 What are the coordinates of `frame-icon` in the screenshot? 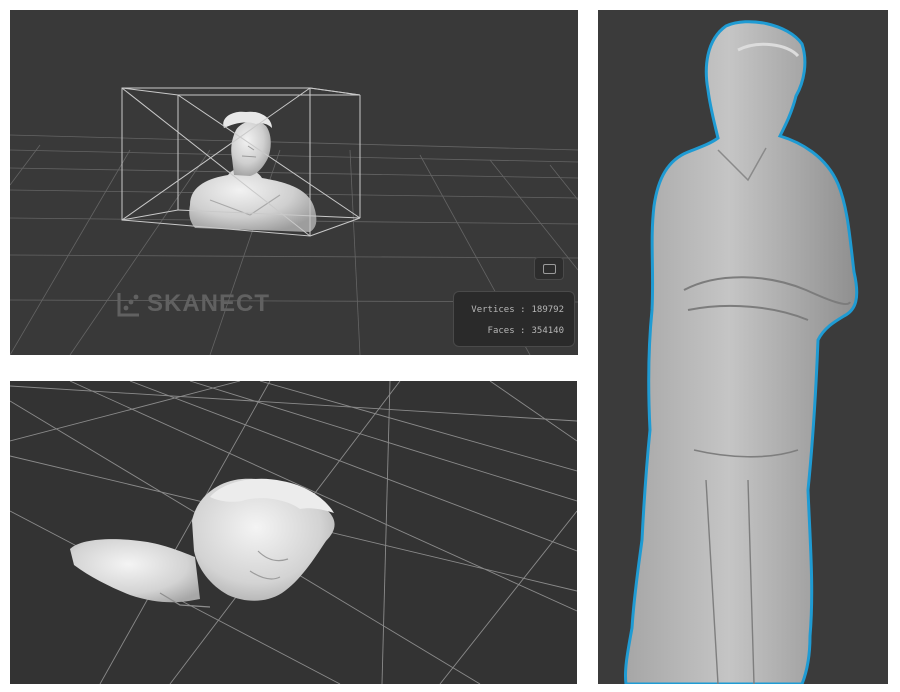 It's located at (549, 268).